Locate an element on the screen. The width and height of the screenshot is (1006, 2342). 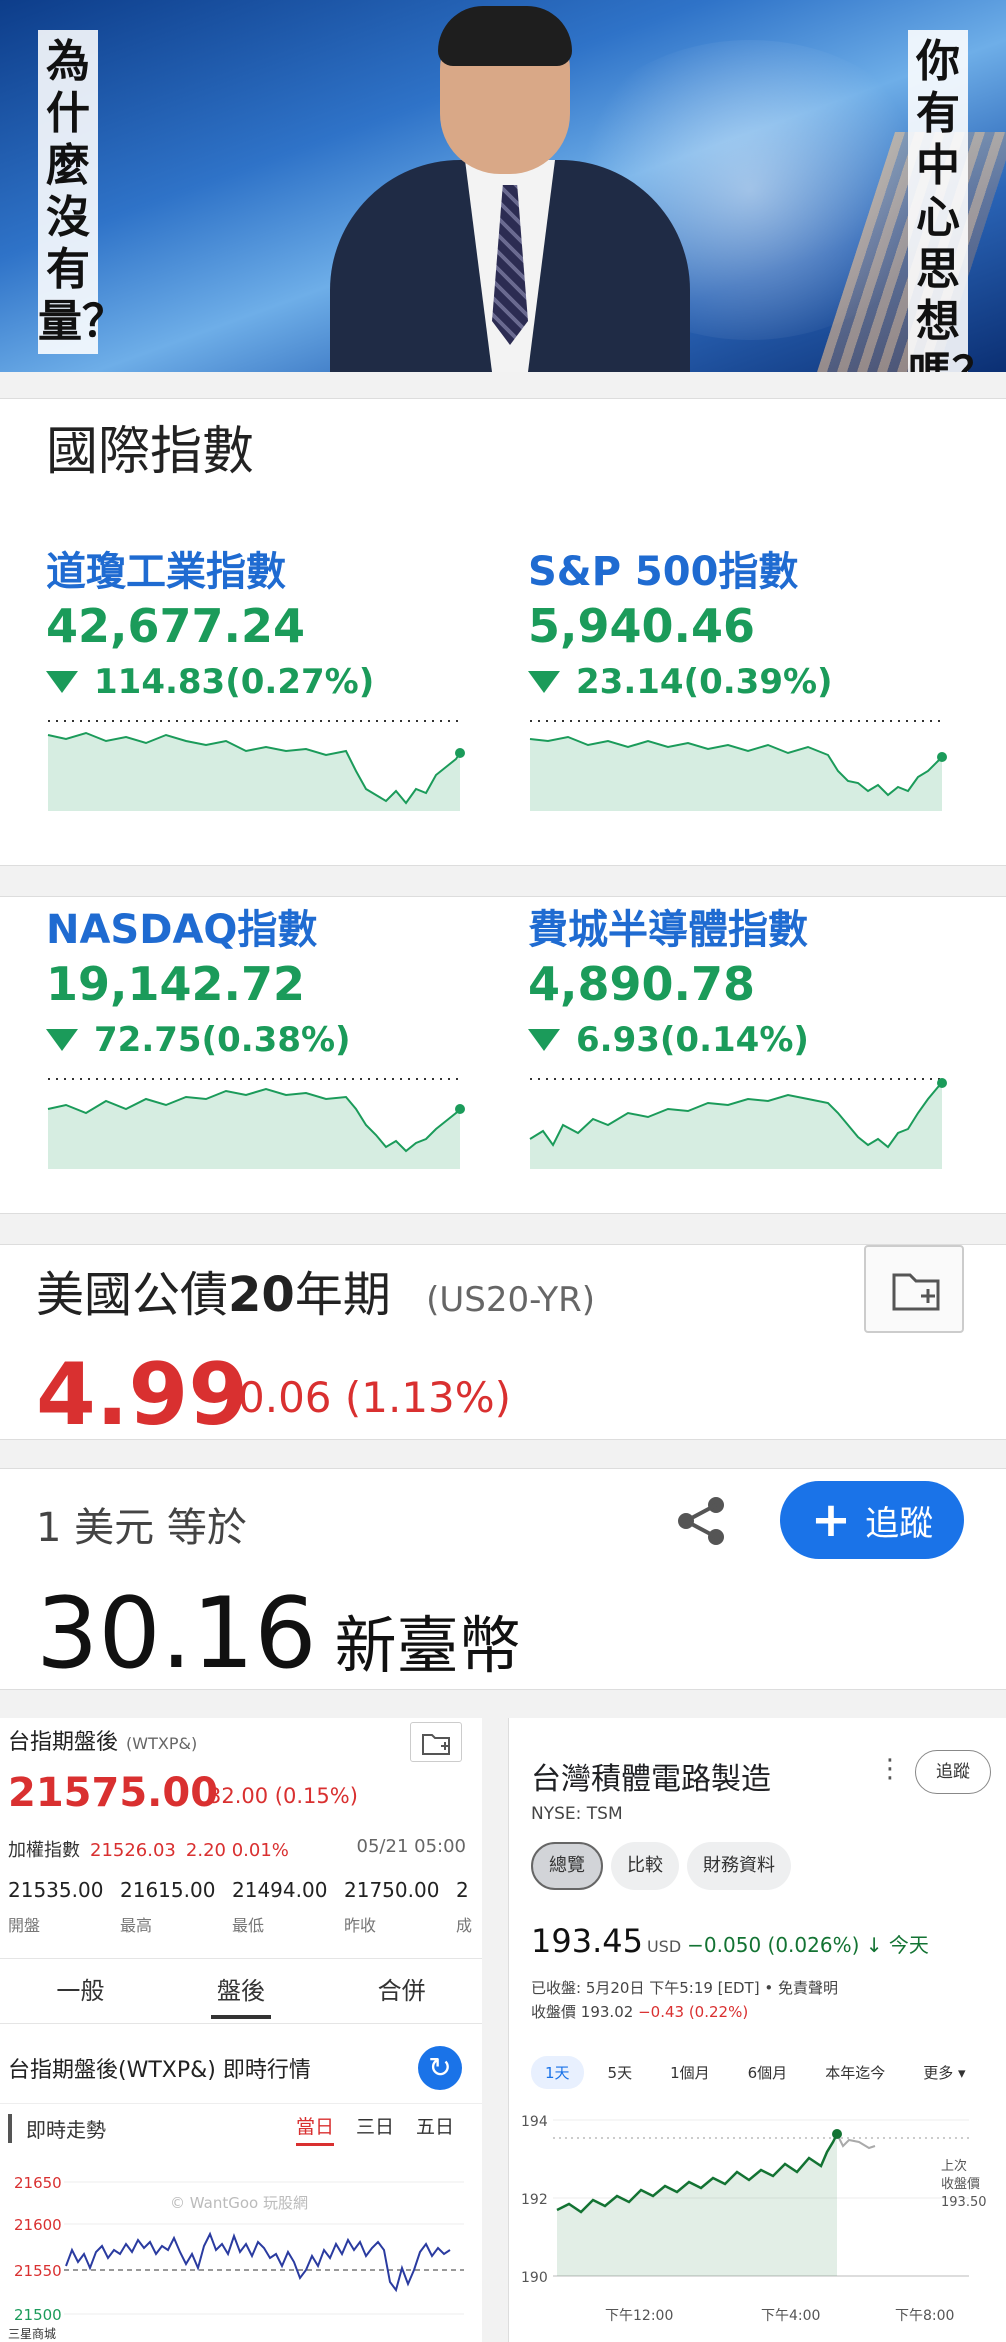
follow-button: 追蹤 is located at coordinates (953, 1772).